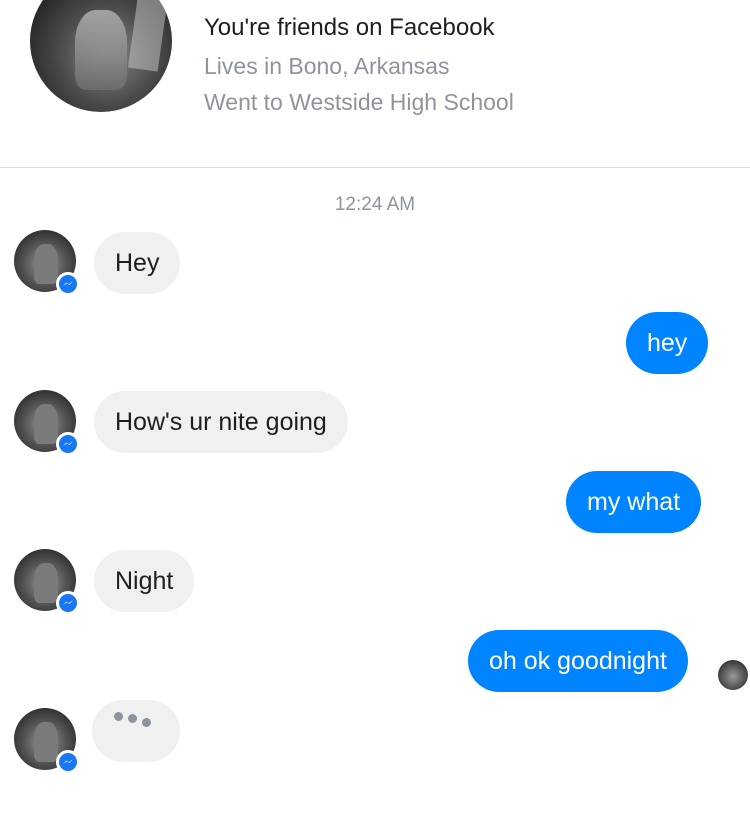  What do you see at coordinates (667, 343) in the screenshot?
I see `message-bubble-outgoing: hey` at bounding box center [667, 343].